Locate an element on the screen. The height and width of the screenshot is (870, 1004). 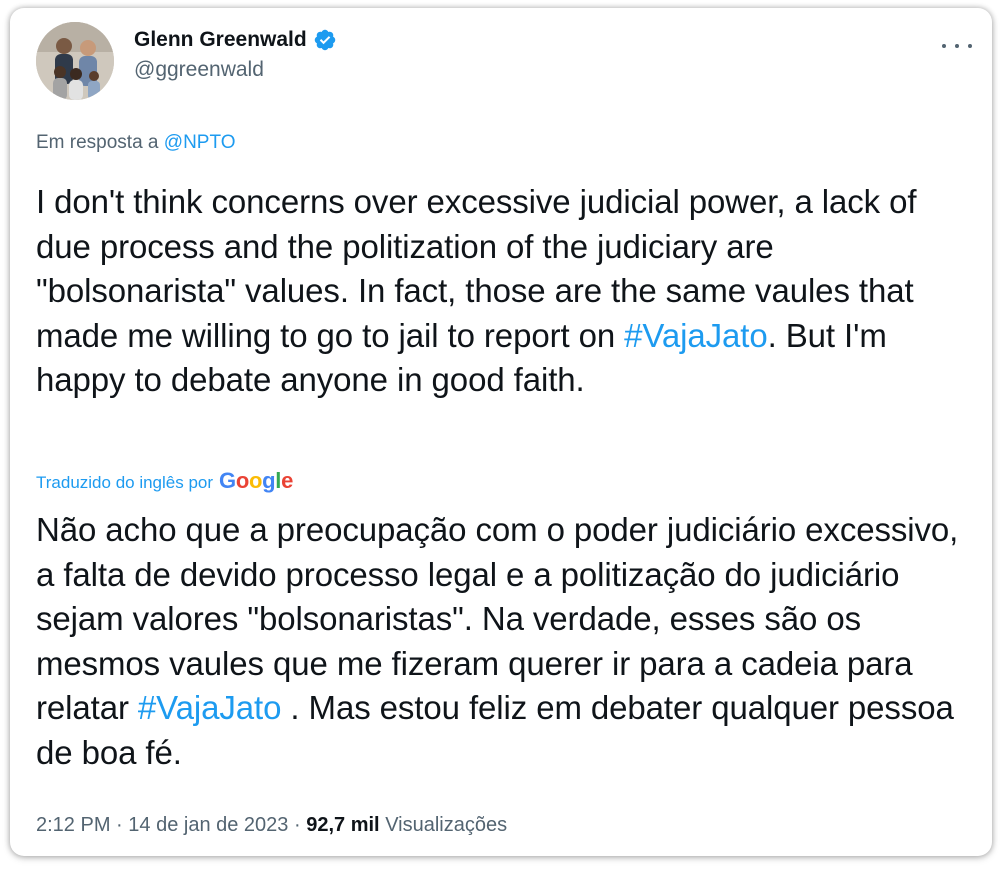
hashtag-link: #VajaJato is located at coordinates (696, 335).